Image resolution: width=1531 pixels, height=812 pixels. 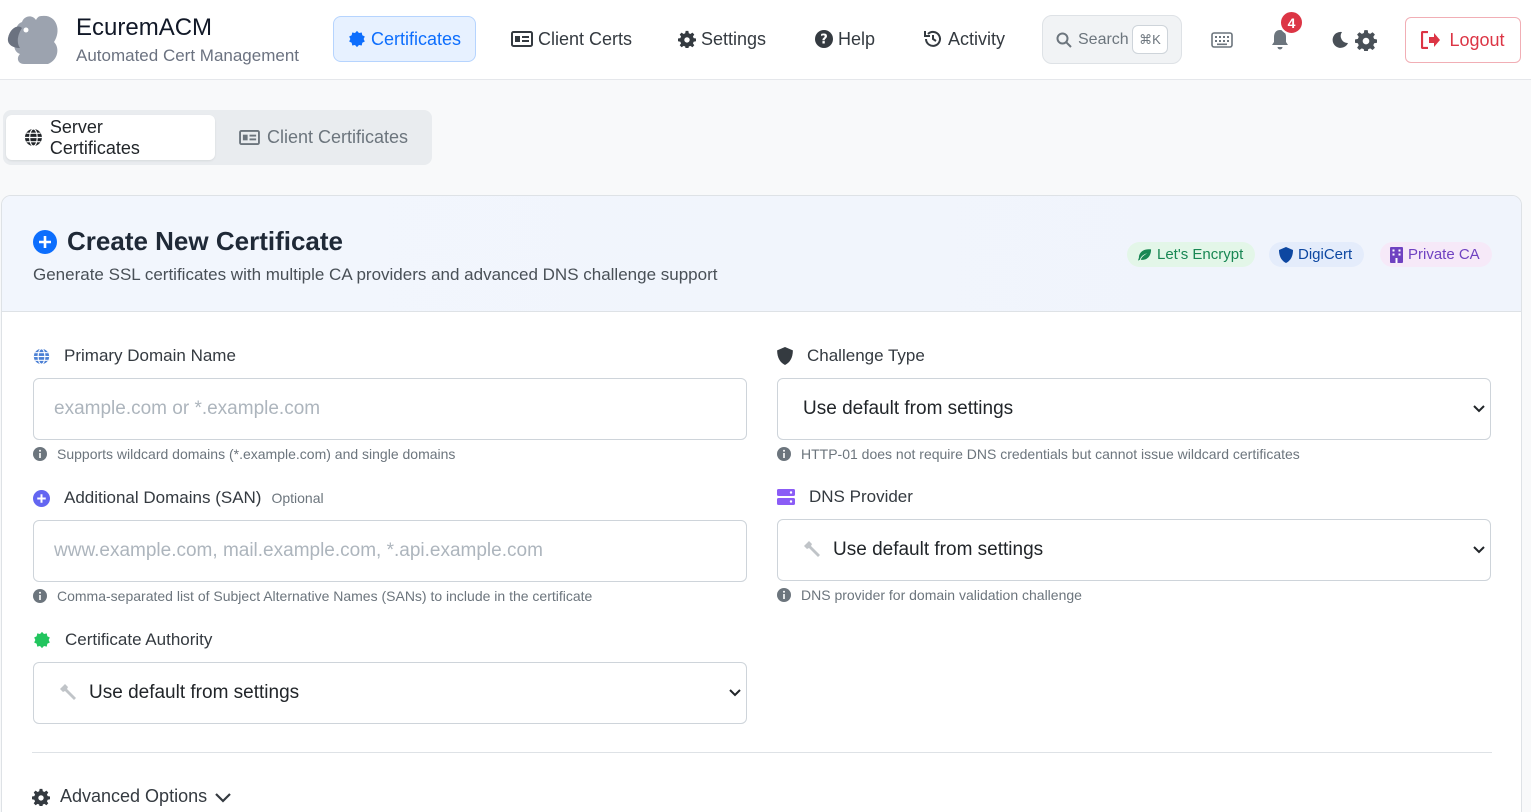 I want to click on challenge-type-select: Use default from settings, so click(x=1134, y=409).